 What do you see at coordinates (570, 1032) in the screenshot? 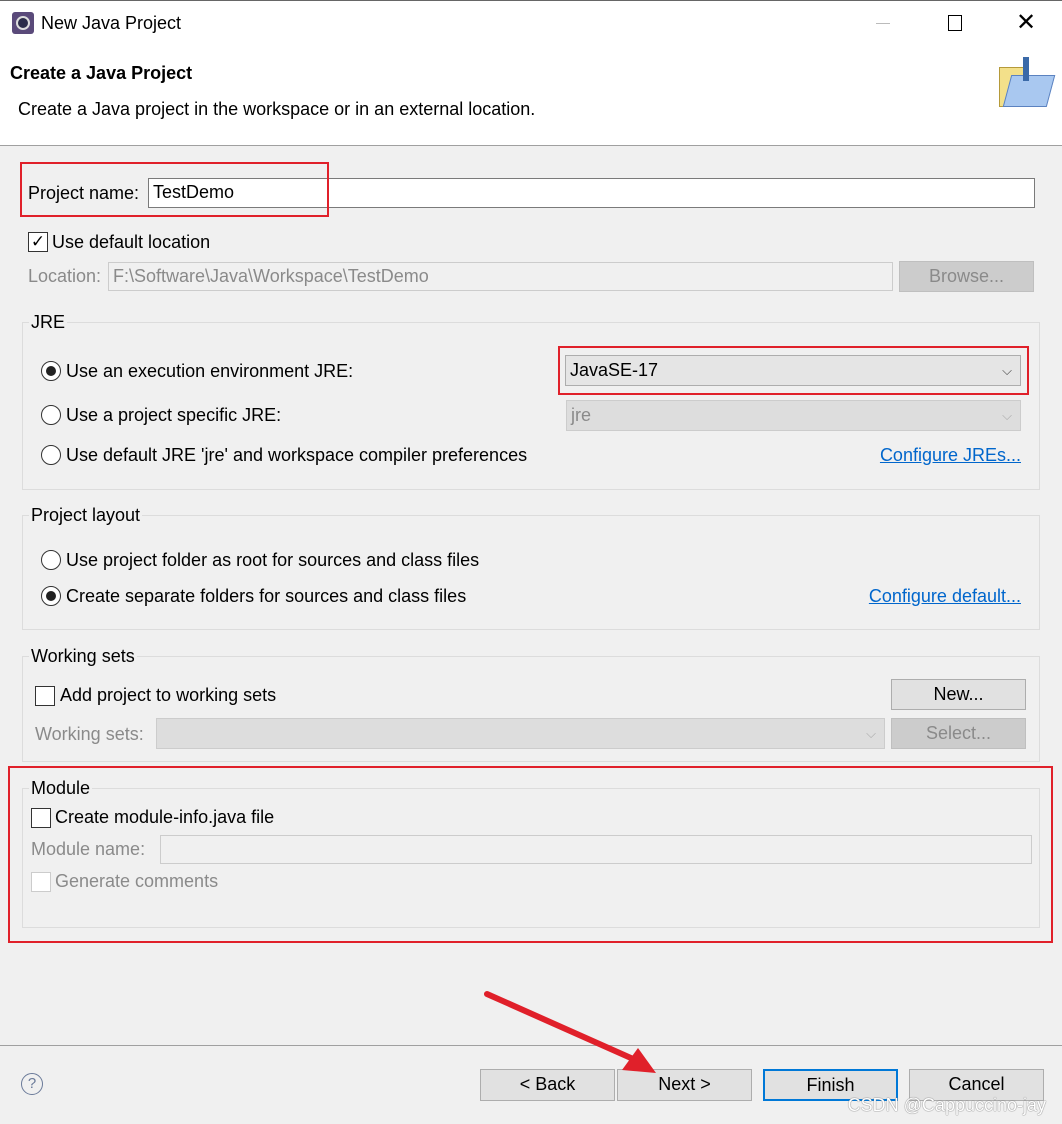
I see `annotation-arrow` at bounding box center [570, 1032].